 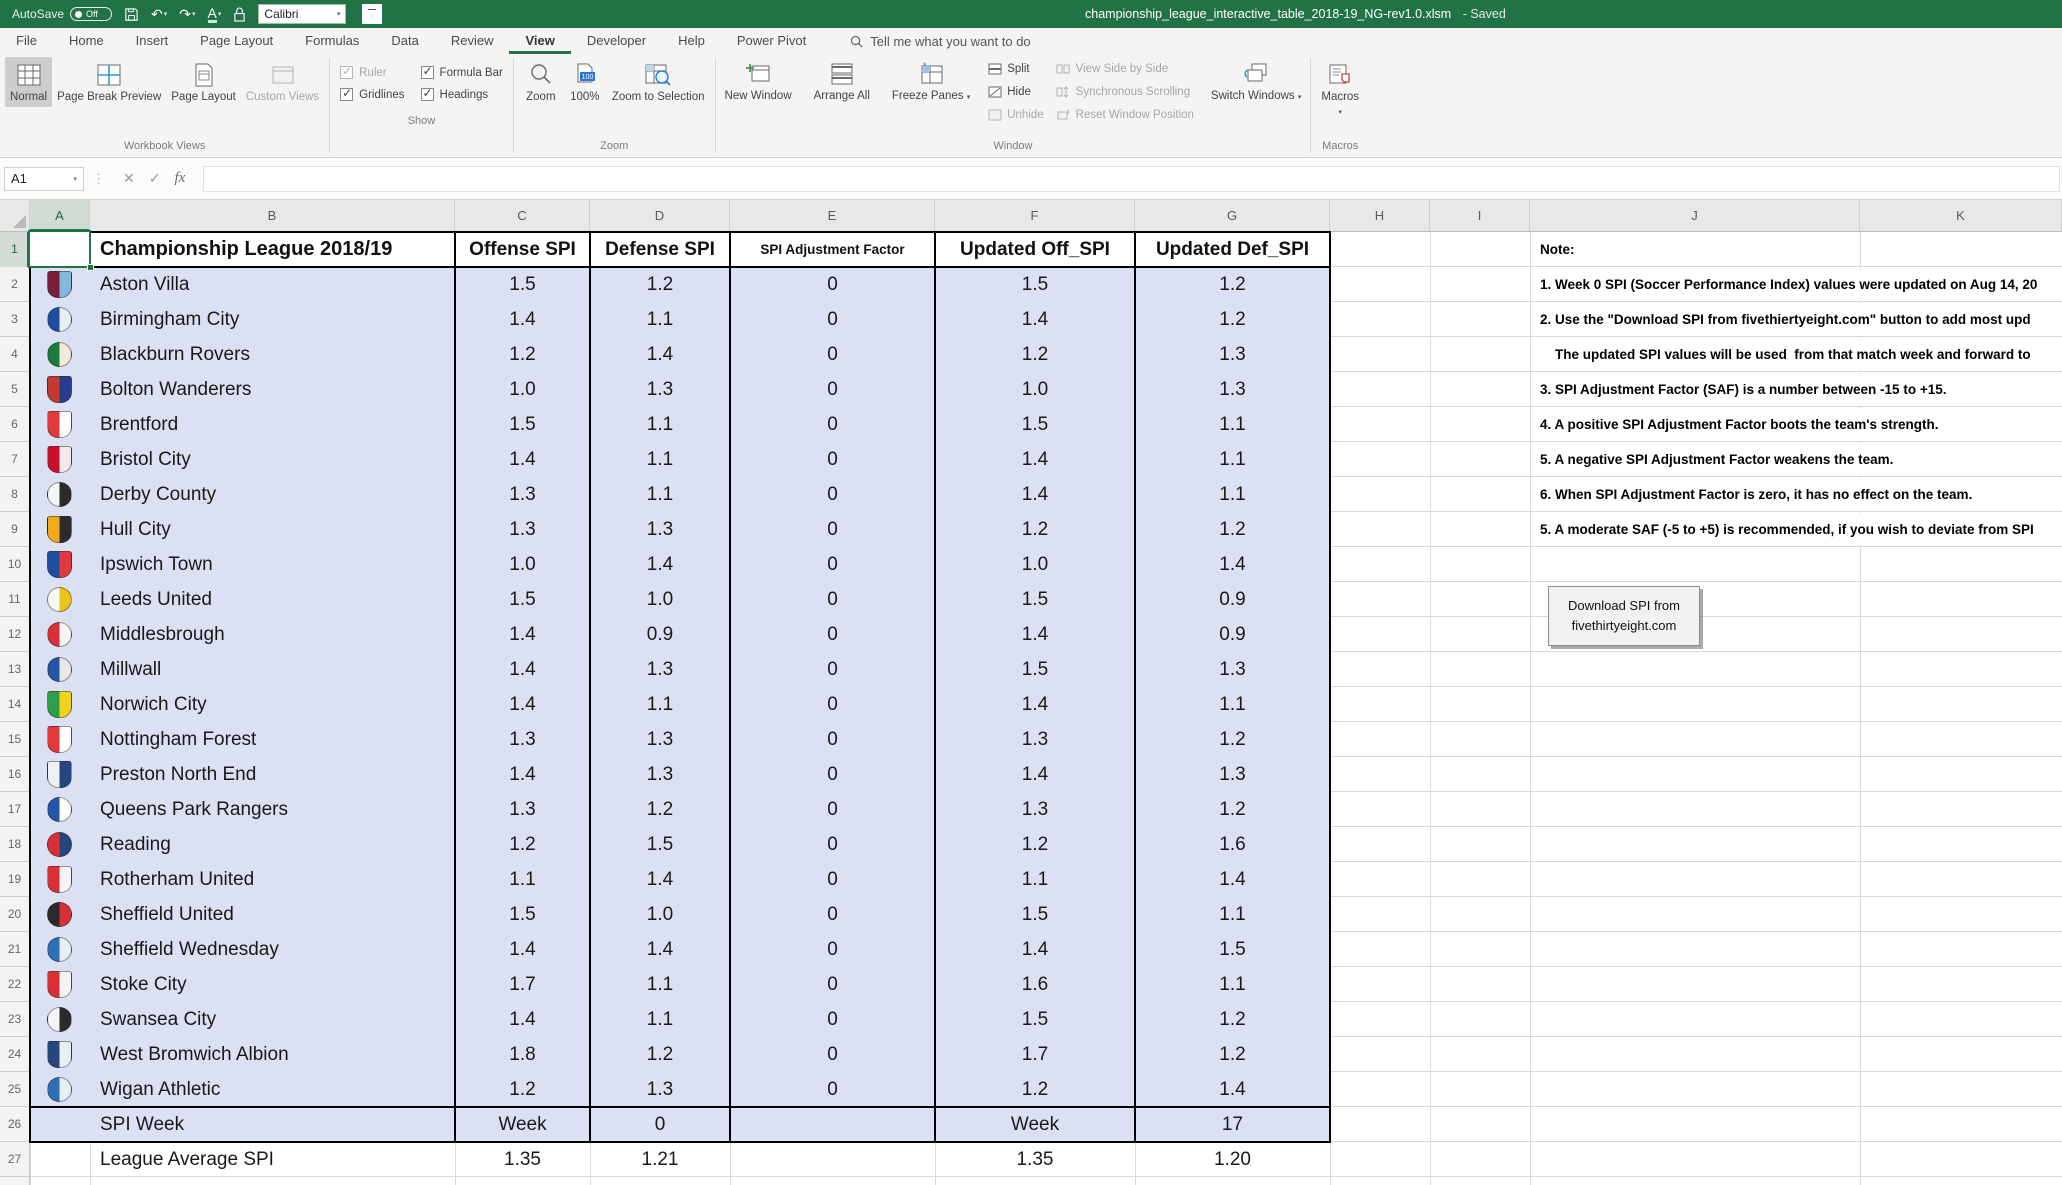 What do you see at coordinates (14, 704) in the screenshot?
I see `row-header-14: 14` at bounding box center [14, 704].